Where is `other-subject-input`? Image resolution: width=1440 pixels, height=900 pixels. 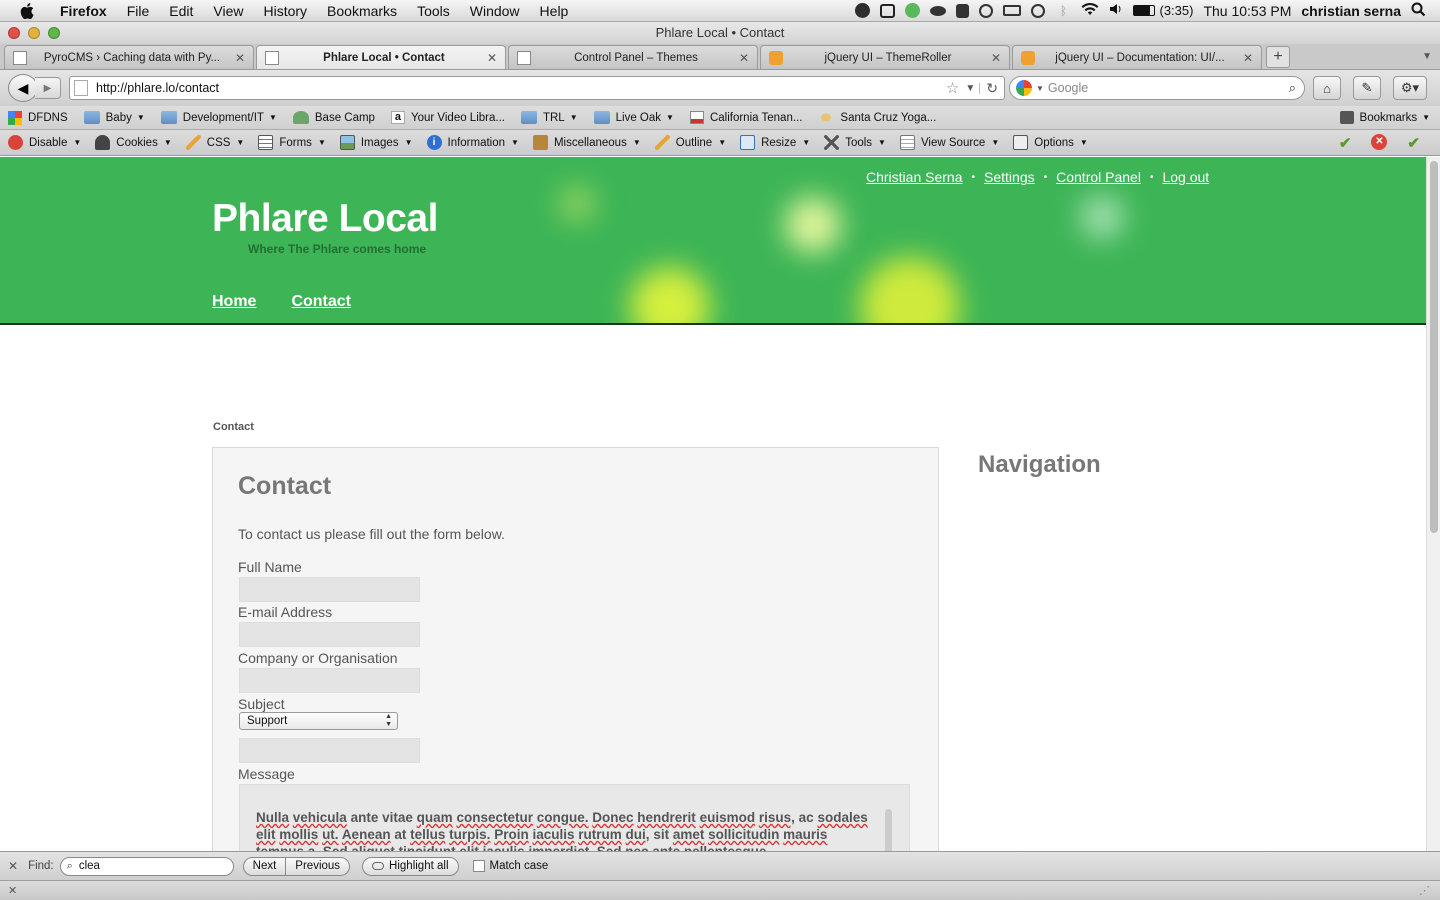
other-subject-input is located at coordinates (329, 750).